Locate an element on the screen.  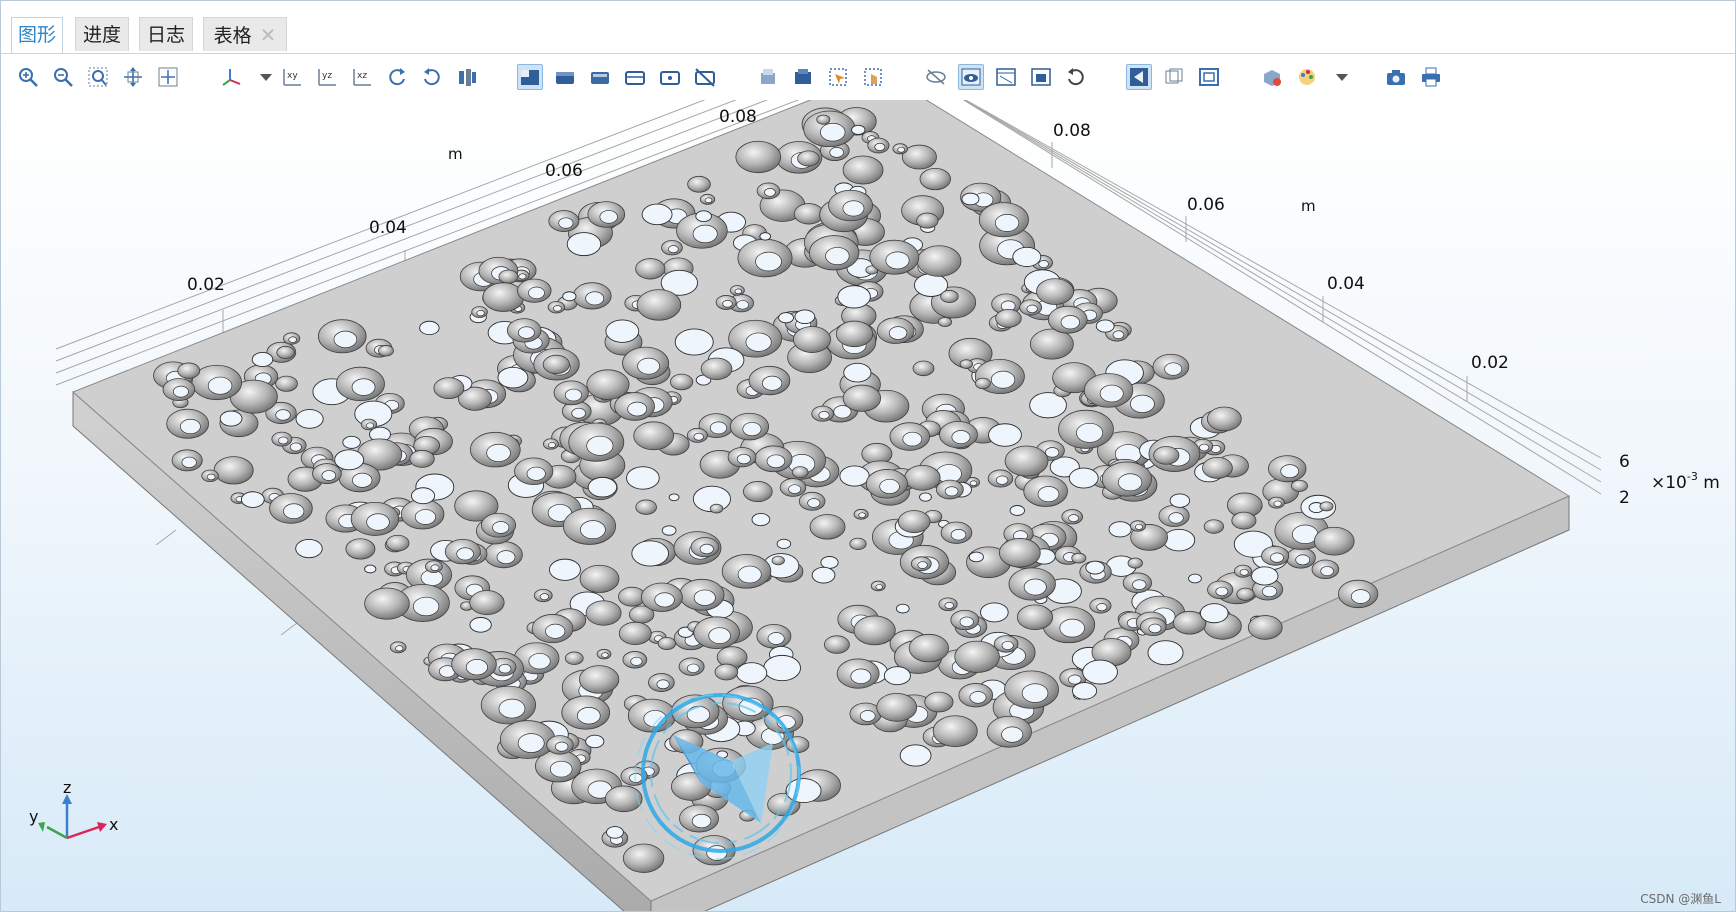
close-icon: ✕ is located at coordinates (268, 35).